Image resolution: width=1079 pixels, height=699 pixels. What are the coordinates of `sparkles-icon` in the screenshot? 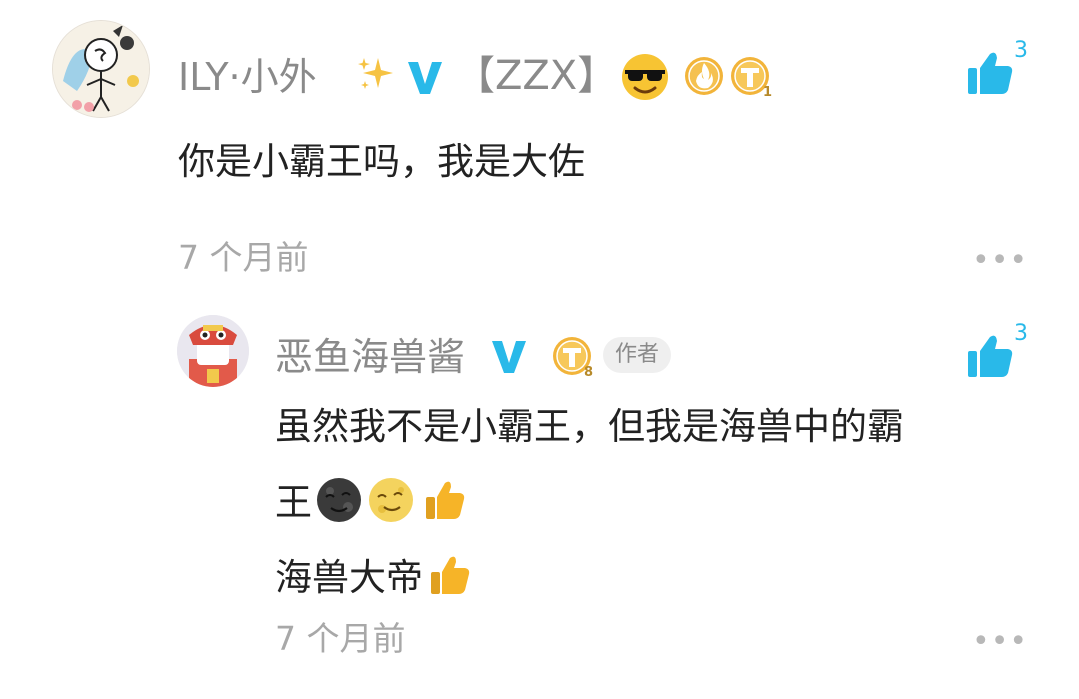 It's located at (376, 74).